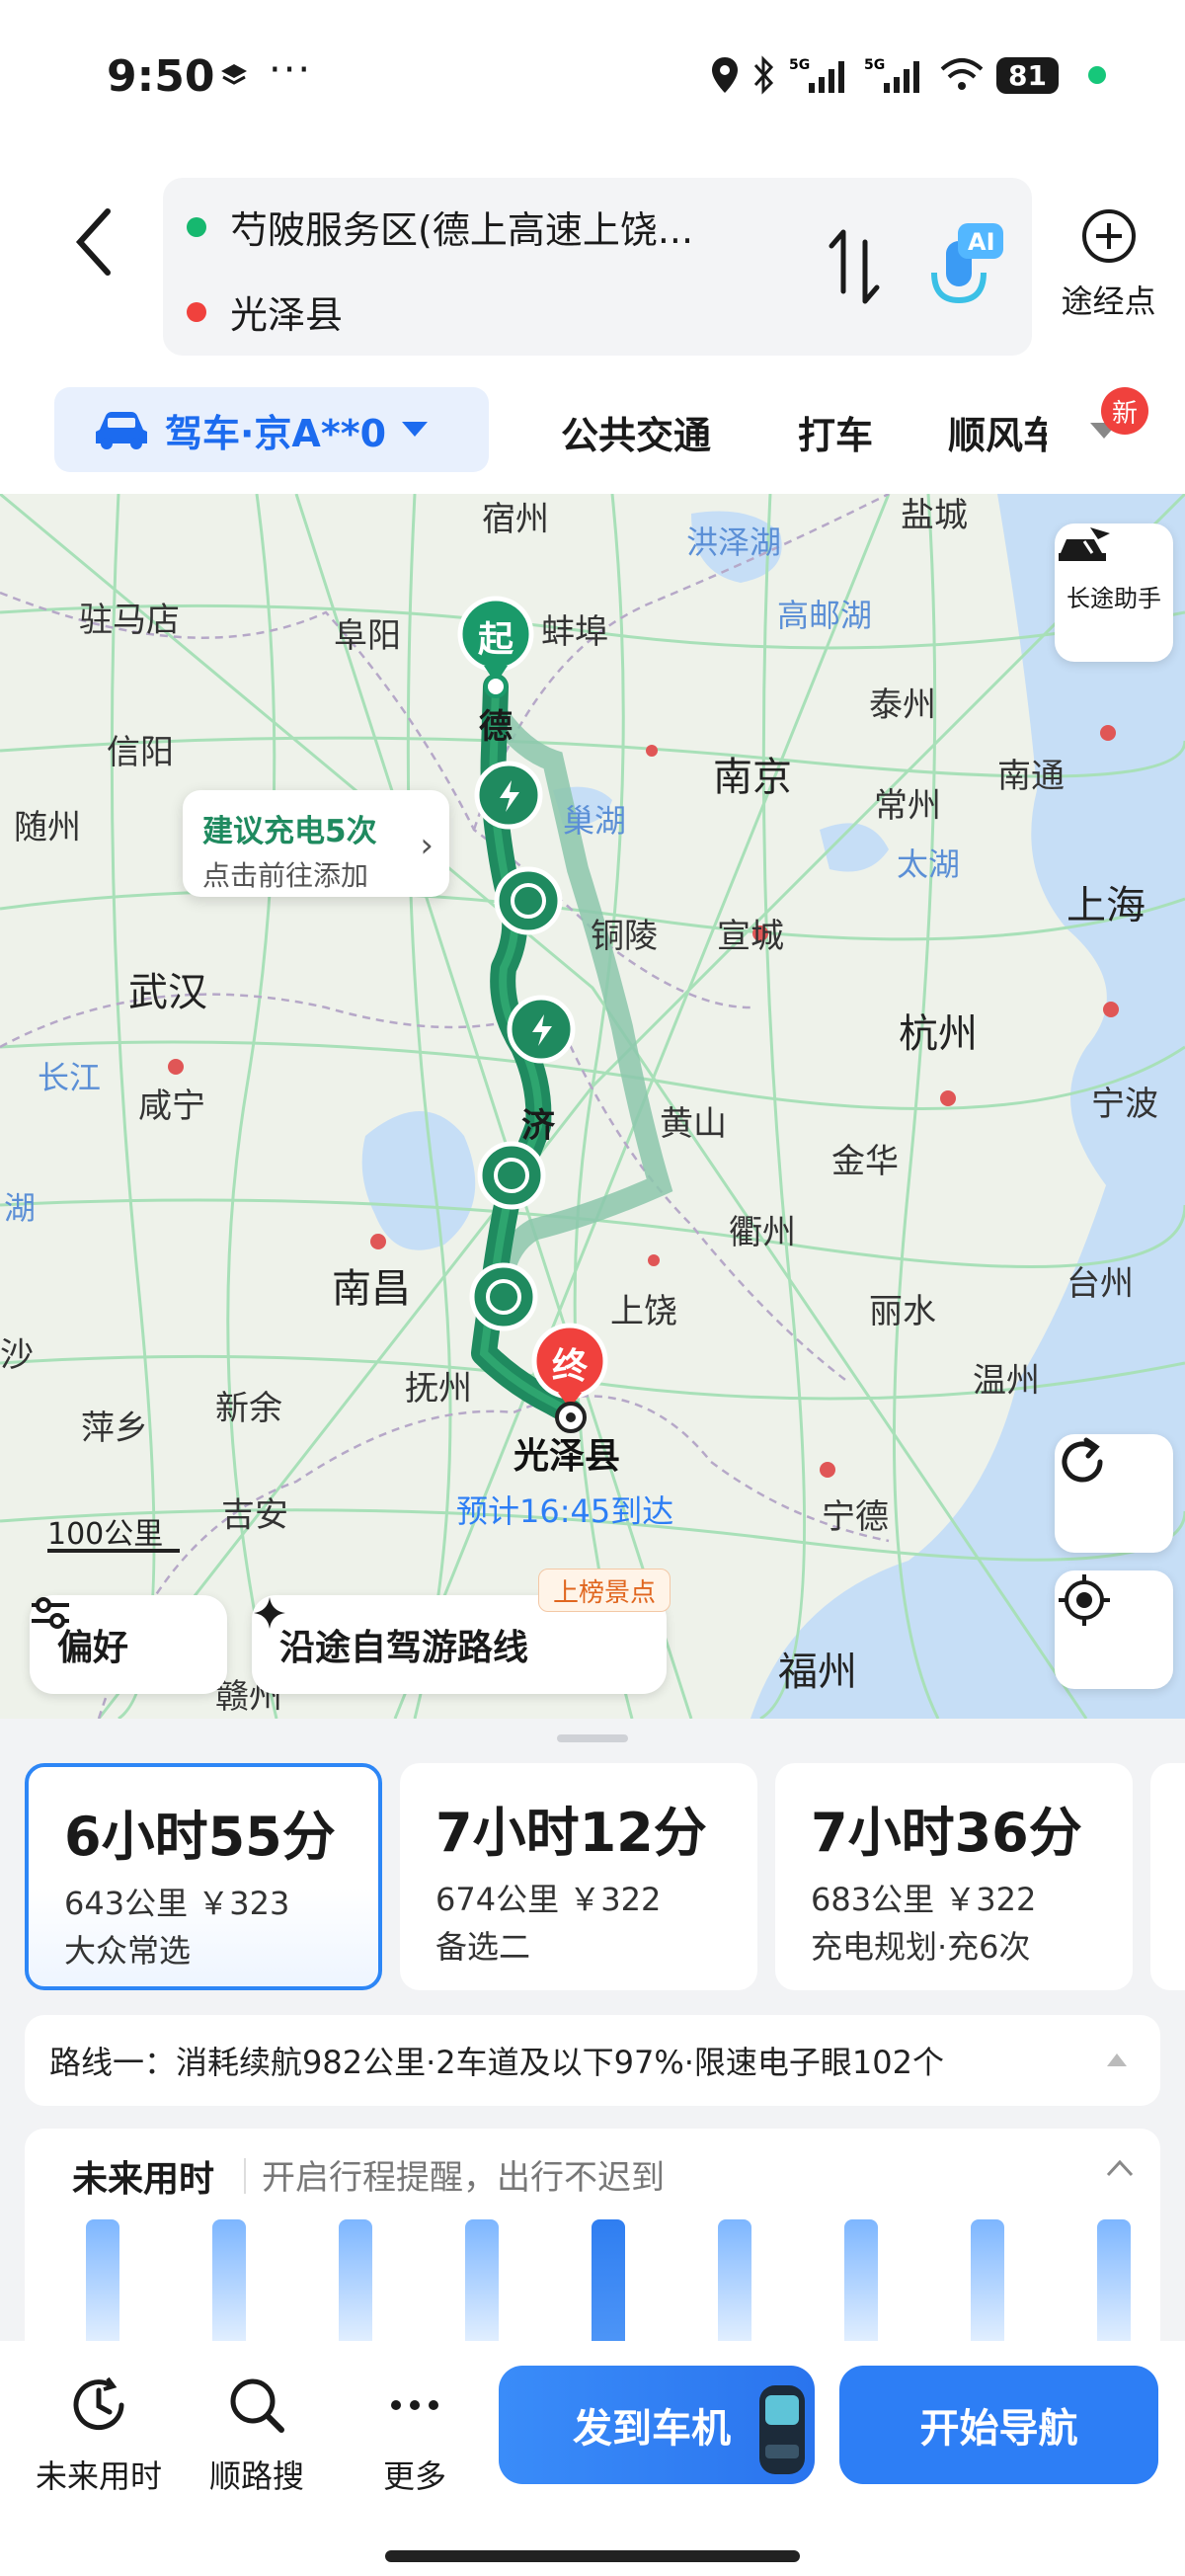  What do you see at coordinates (171, 1106) in the screenshot?
I see `city-label: 咸宁` at bounding box center [171, 1106].